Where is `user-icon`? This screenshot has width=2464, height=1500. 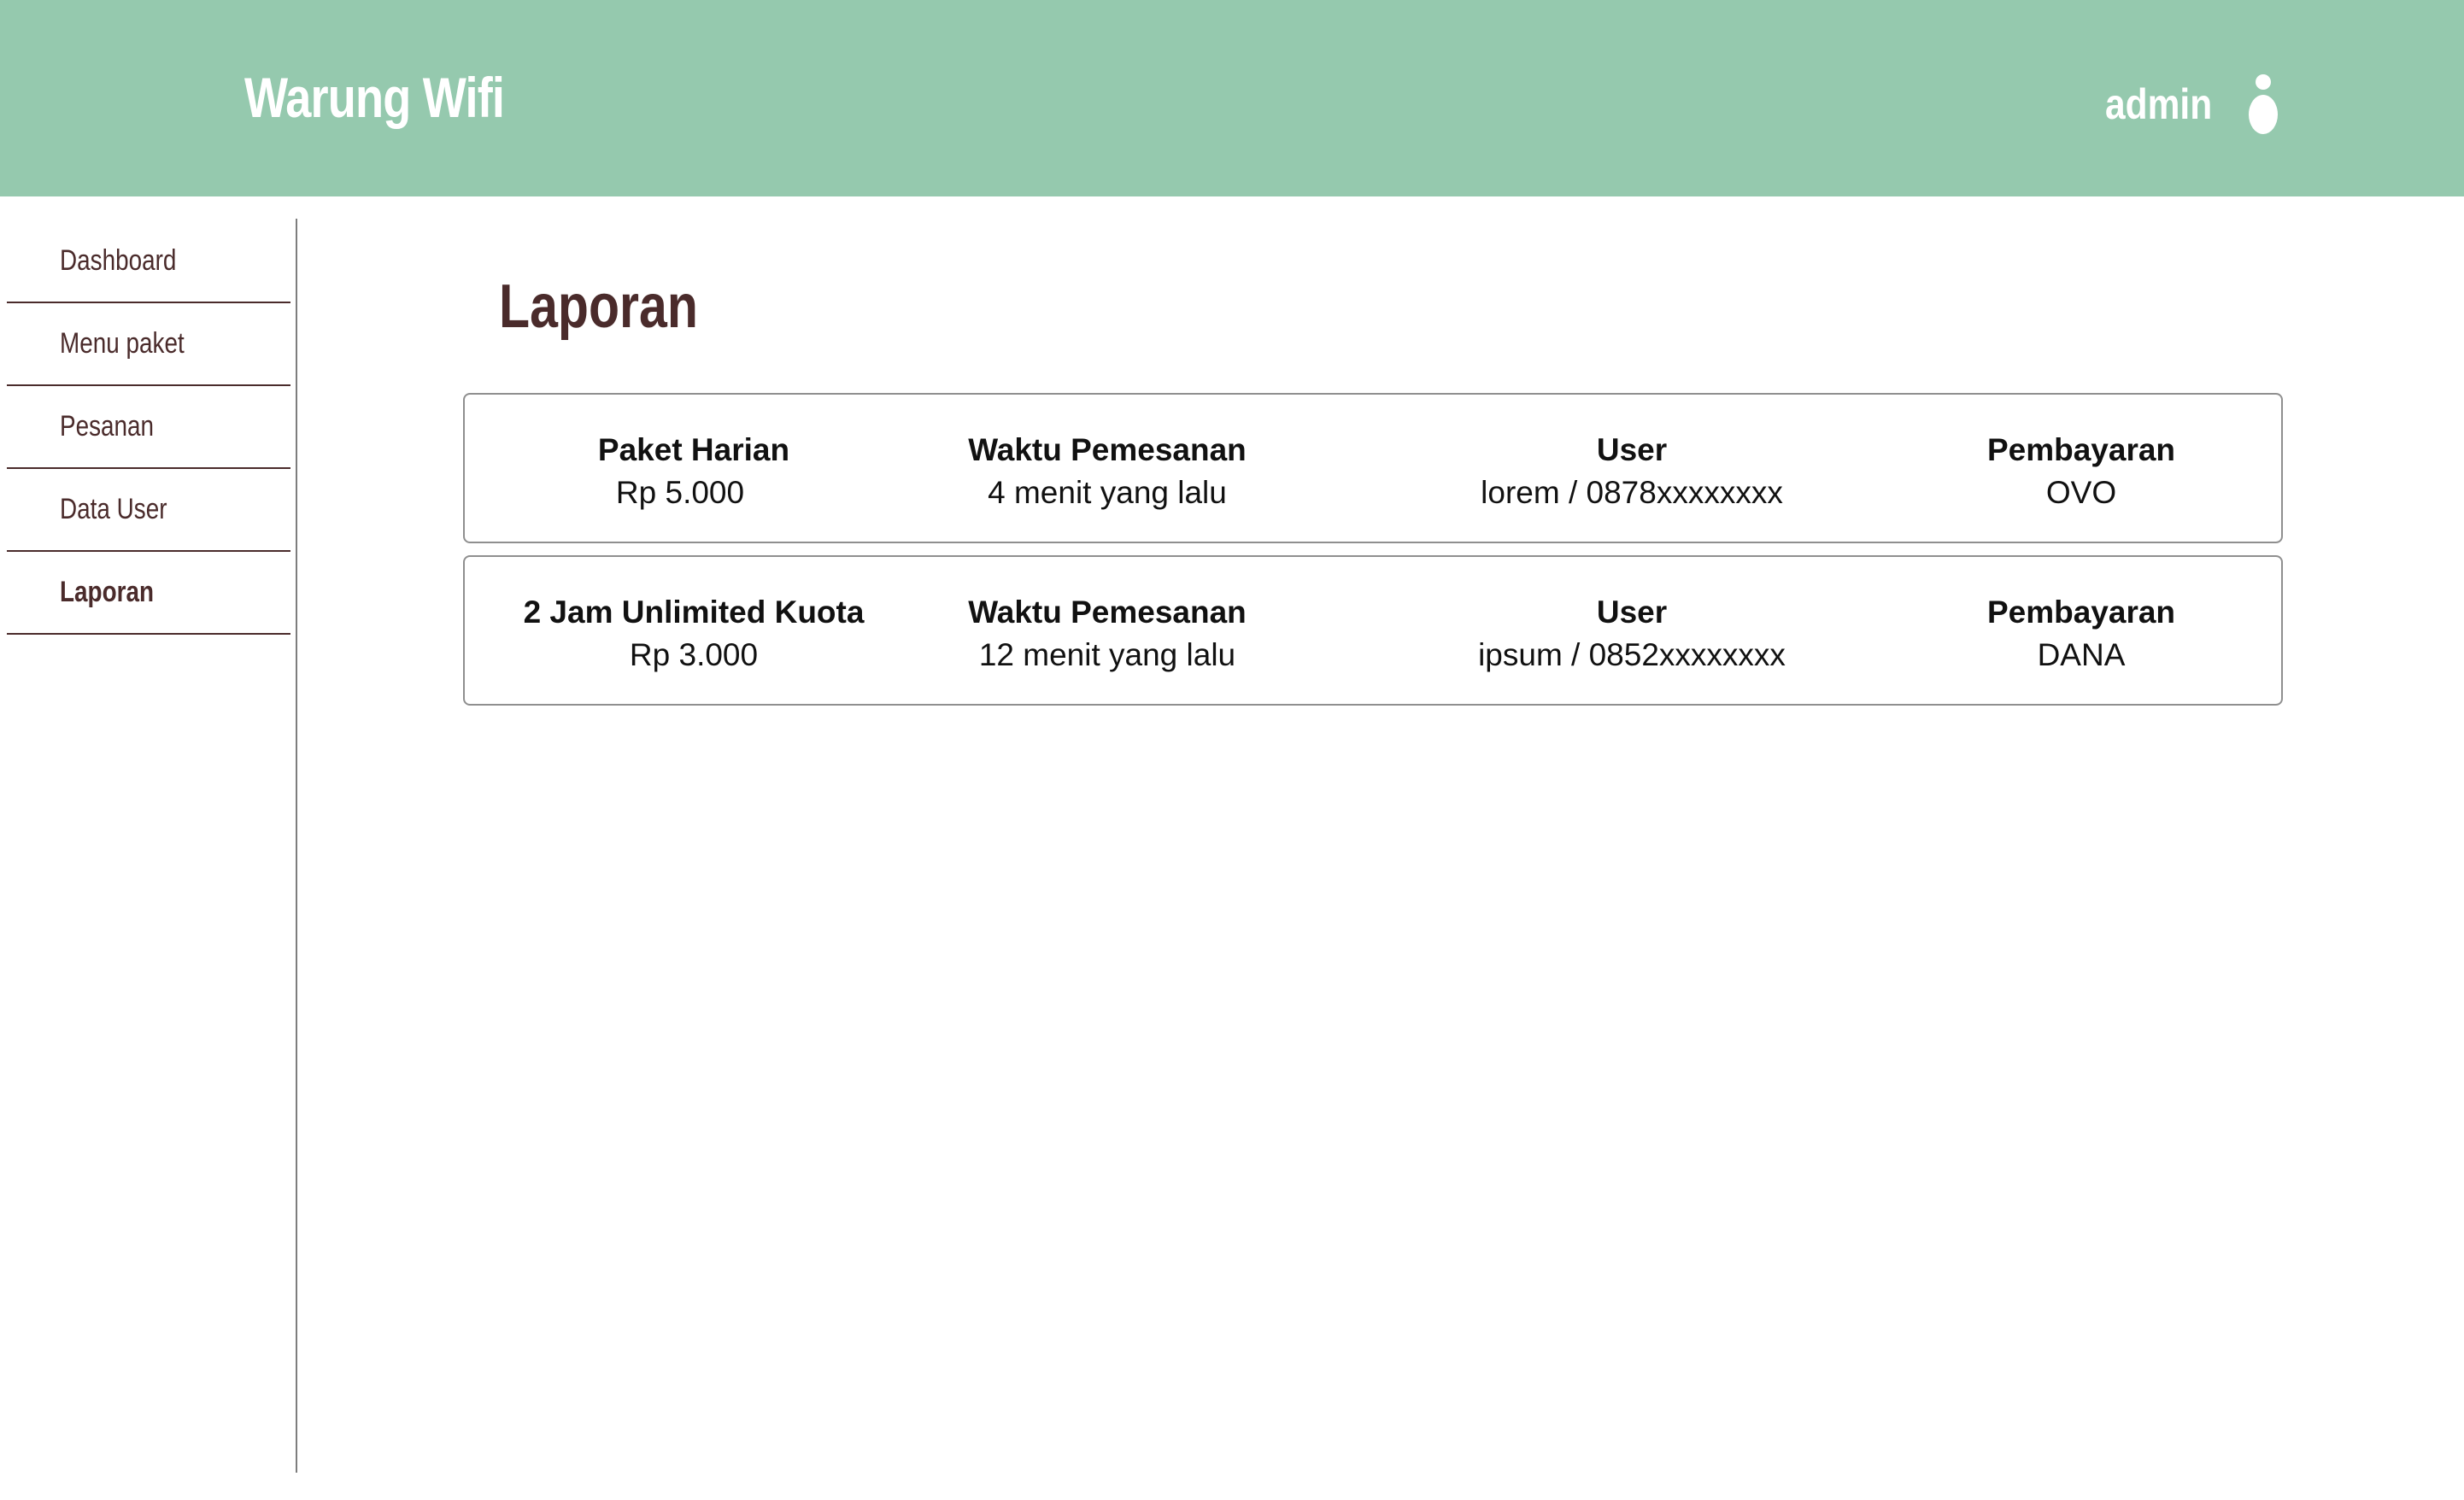
user-icon is located at coordinates (2263, 104).